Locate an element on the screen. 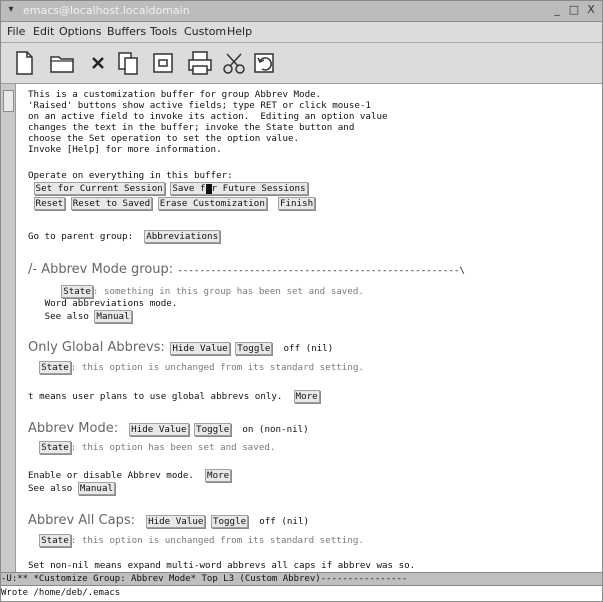 This screenshot has width=603, height=602. option-value: on (non-nil) is located at coordinates (275, 429).